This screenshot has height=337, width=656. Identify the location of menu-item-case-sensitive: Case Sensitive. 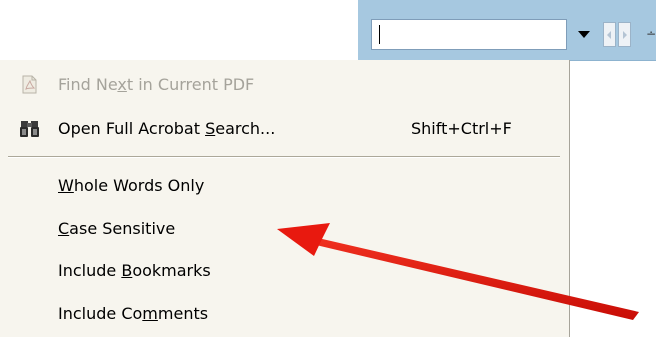
(284, 228).